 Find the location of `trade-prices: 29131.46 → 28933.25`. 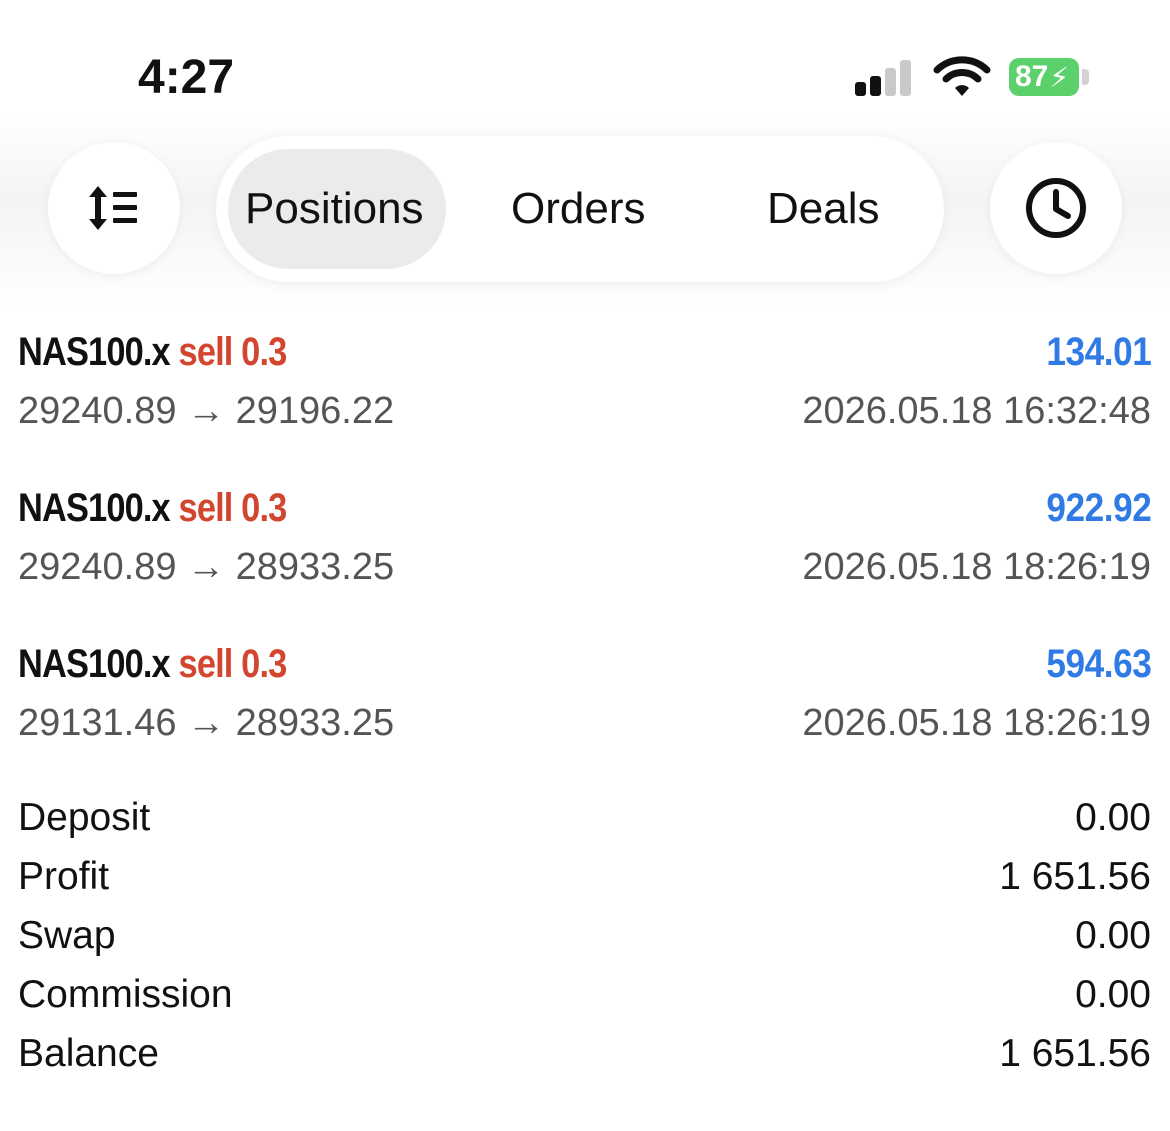

trade-prices: 29131.46 → 28933.25 is located at coordinates (206, 723).